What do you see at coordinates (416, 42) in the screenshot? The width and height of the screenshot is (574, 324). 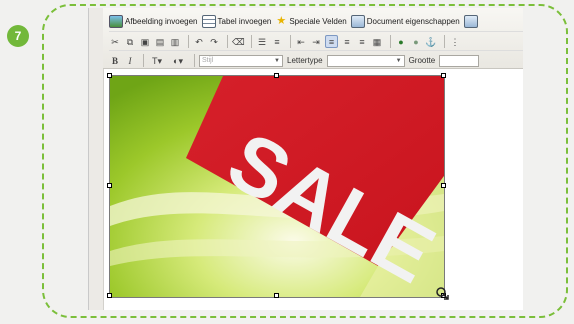 I see `unlink-icon: ●` at bounding box center [416, 42].